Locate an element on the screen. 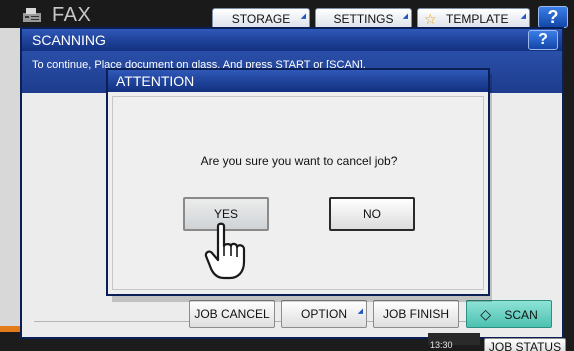 The height and width of the screenshot is (351, 574). scanning-help-button: ? is located at coordinates (543, 40).